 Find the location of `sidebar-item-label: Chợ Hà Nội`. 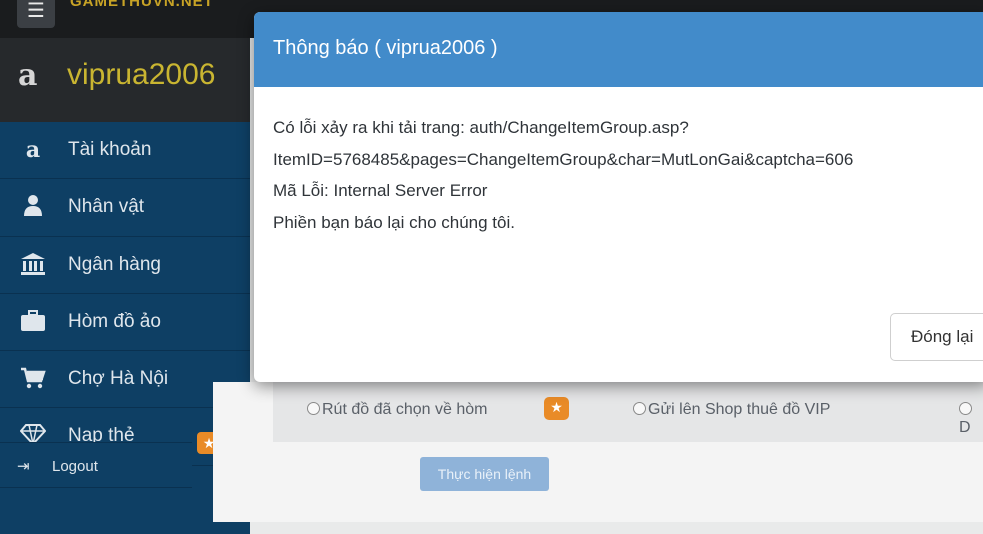

sidebar-item-label: Chợ Hà Nội is located at coordinates (118, 379).